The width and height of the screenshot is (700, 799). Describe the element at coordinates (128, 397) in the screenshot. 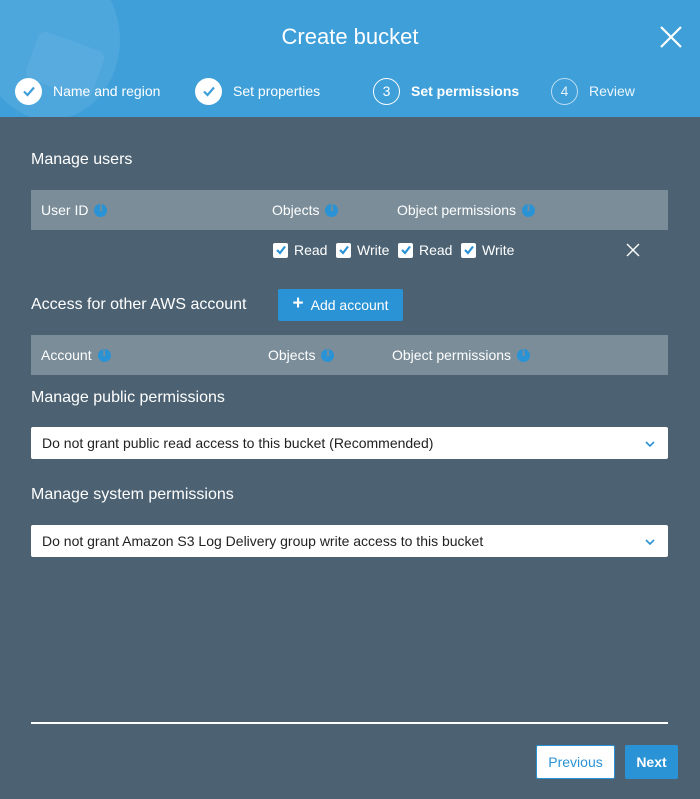

I see `public-permissions-title: Manage public permissions` at that location.